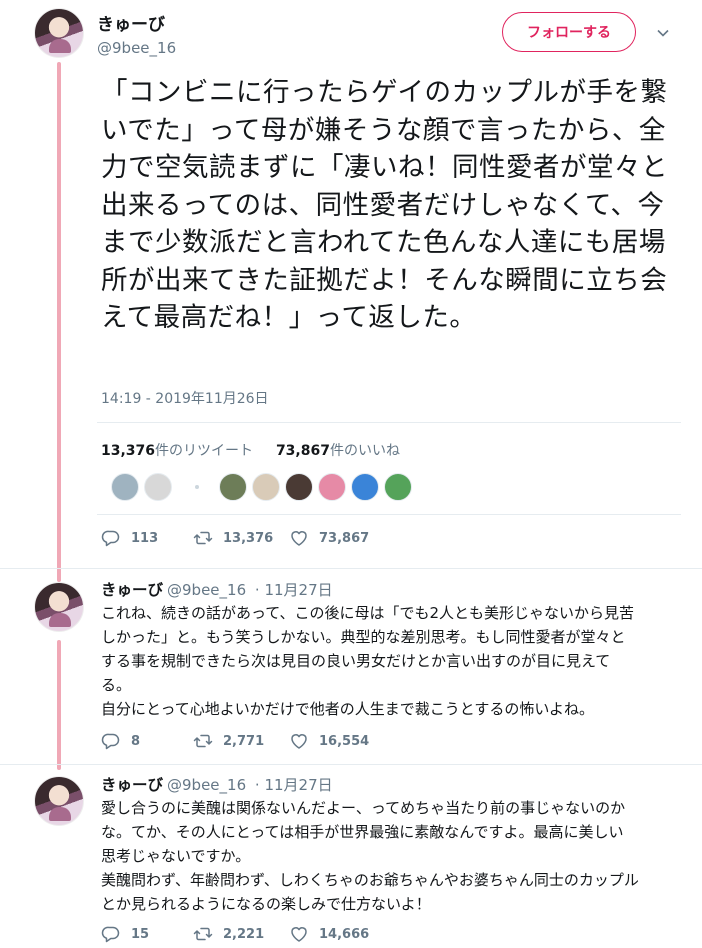 The height and width of the screenshot is (948, 702). What do you see at coordinates (663, 33) in the screenshot?
I see `chevron-down-icon` at bounding box center [663, 33].